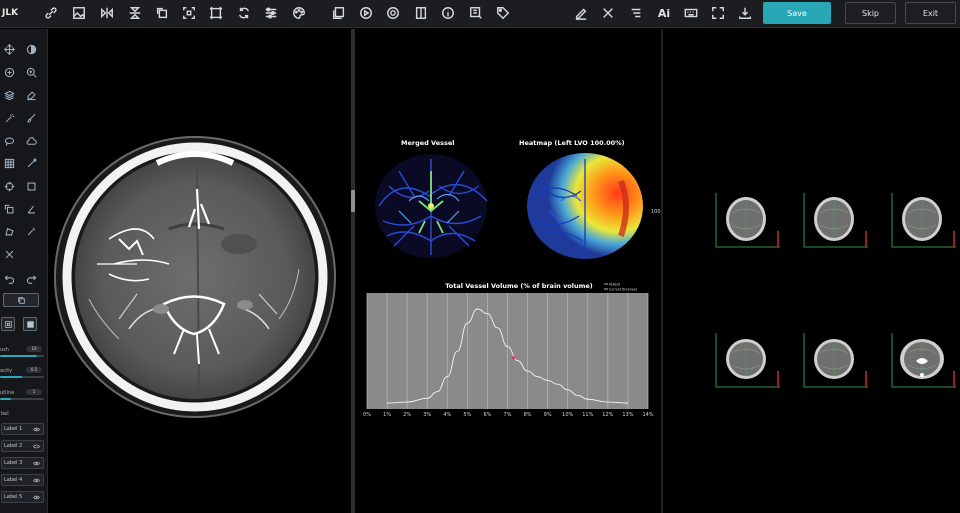 Image resolution: width=960 pixels, height=513 pixels. Describe the element at coordinates (271, 13) in the screenshot. I see `adjust-icon` at that location.